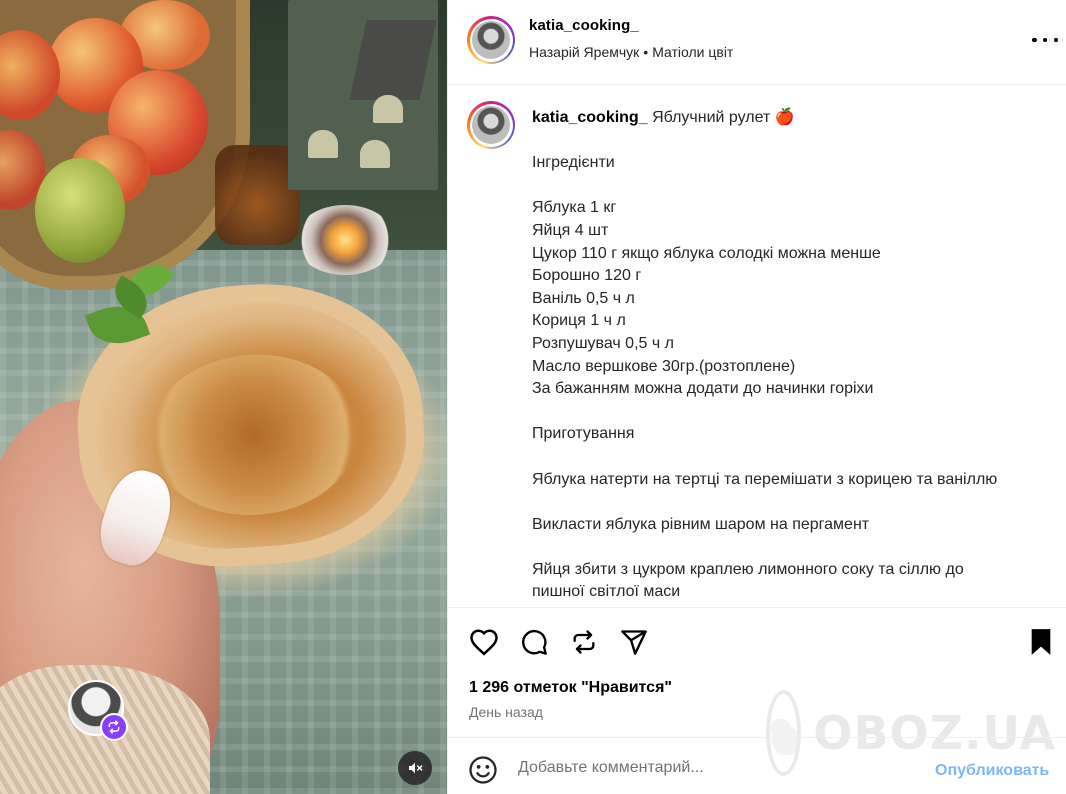  Describe the element at coordinates (491, 40) in the screenshot. I see `author-avatar` at that location.